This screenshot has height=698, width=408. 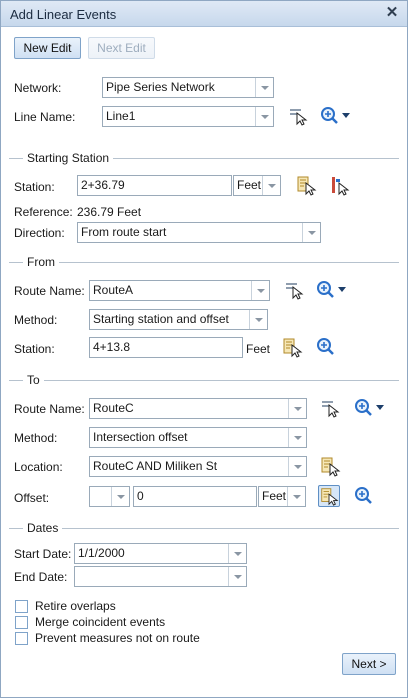 I want to click on from-method-label: Method:, so click(x=36, y=320).